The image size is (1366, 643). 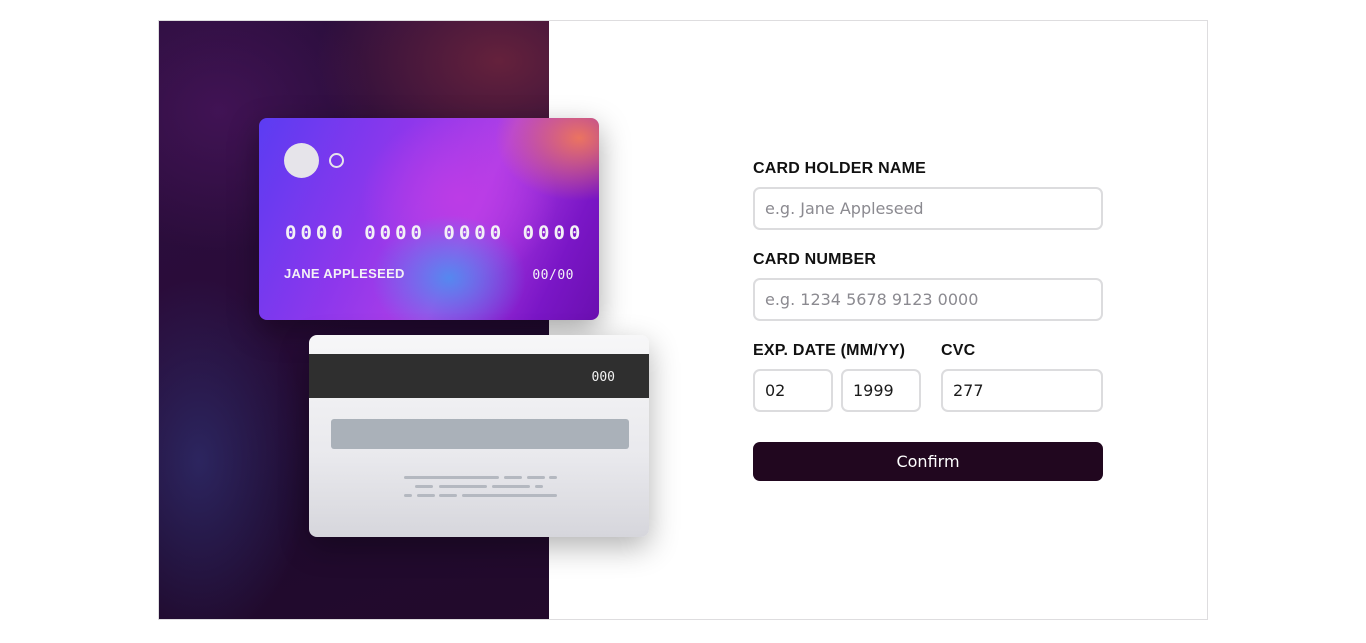 I want to click on cvc-input, so click(x=1022, y=390).